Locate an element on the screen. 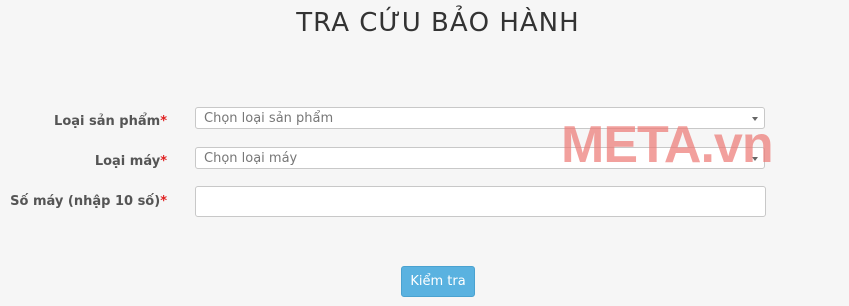 Image resolution: width=849 pixels, height=306 pixels. serial-input is located at coordinates (480, 201).